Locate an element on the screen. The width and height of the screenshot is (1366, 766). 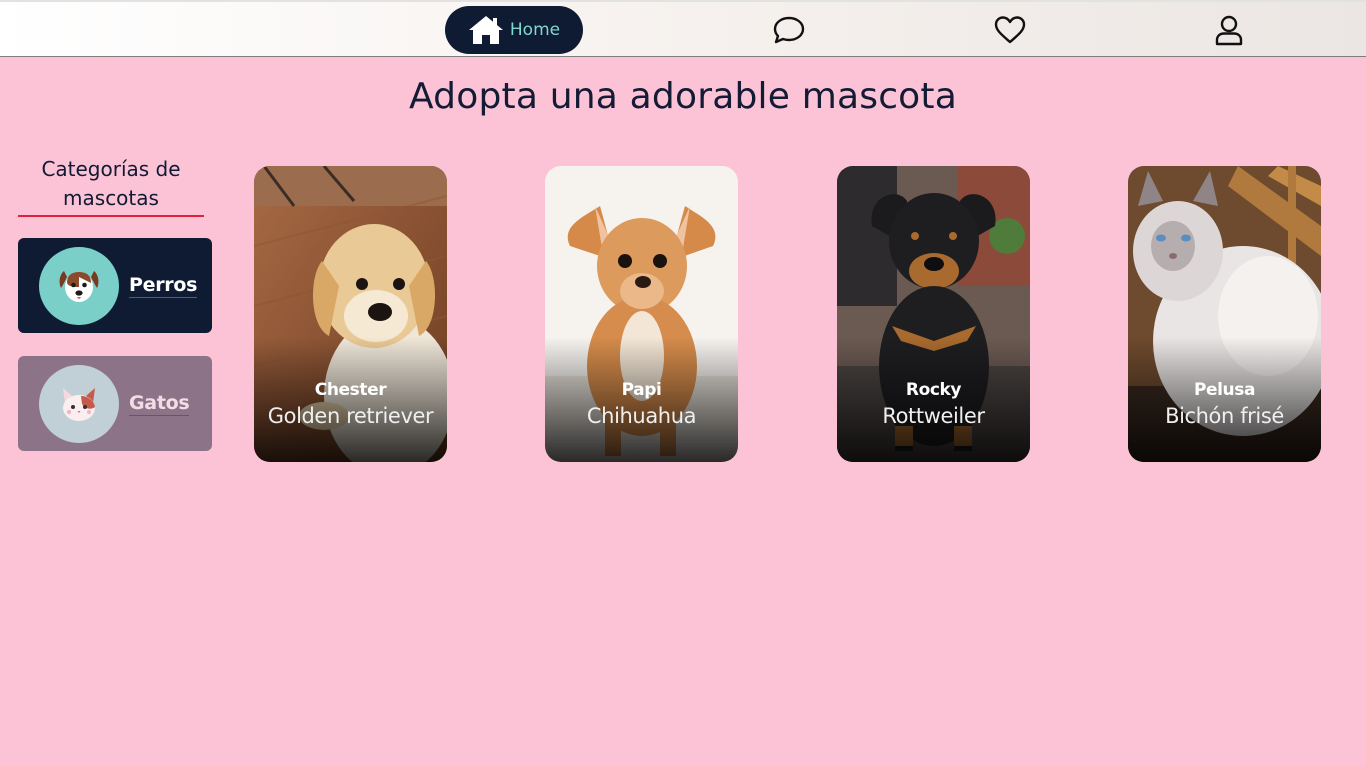
nav-messages-button is located at coordinates (789, 30).